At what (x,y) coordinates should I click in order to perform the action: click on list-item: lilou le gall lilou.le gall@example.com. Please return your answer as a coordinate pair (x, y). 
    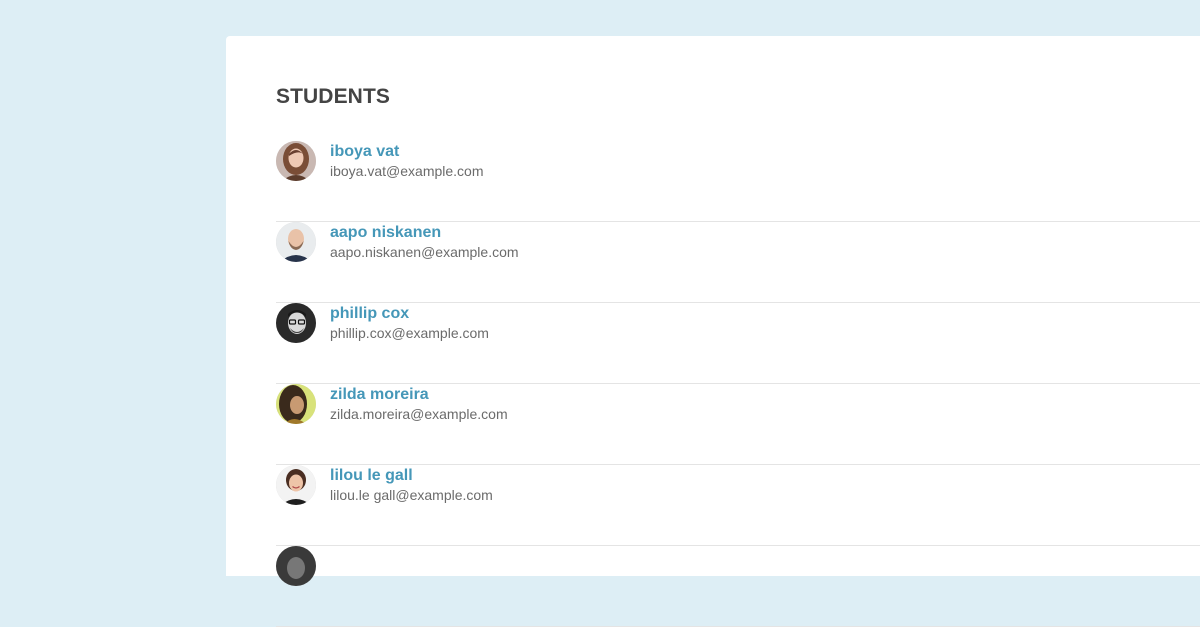
    Looking at the image, I should click on (738, 505).